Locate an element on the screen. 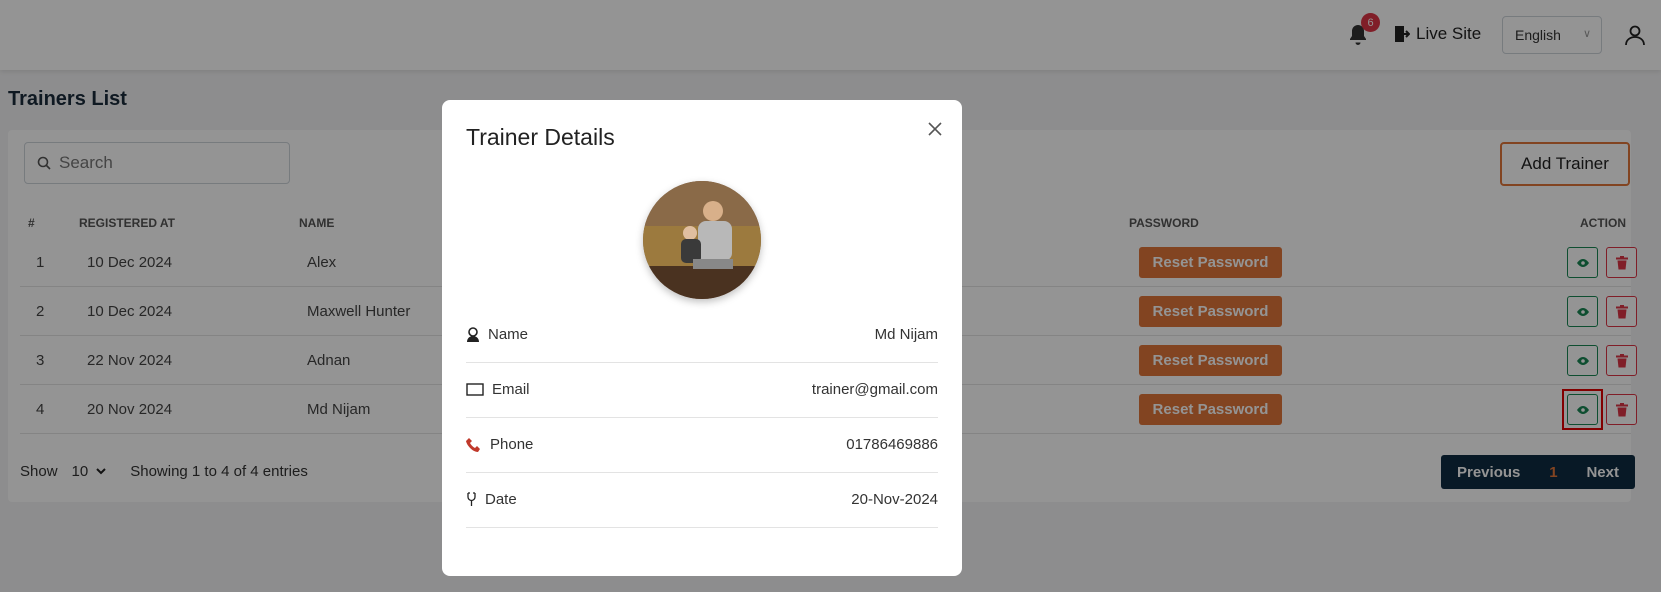 The image size is (1661, 592). close-icon is located at coordinates (935, 129).